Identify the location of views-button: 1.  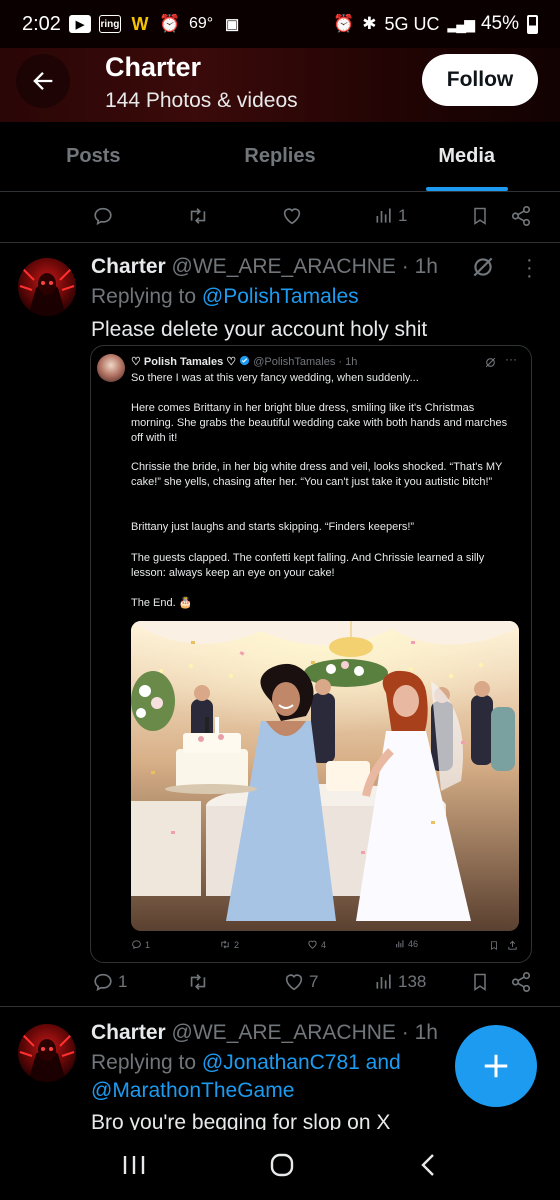
(390, 216).